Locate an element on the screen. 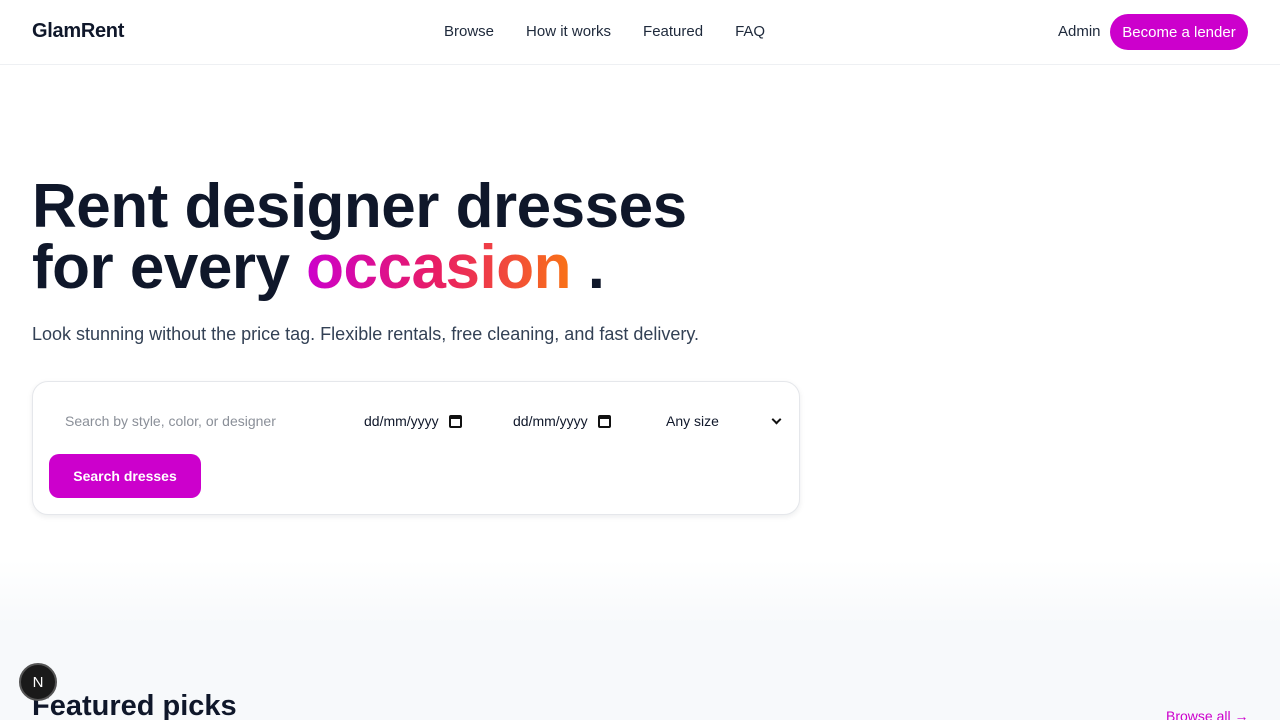 The width and height of the screenshot is (1280, 720). search-input is located at coordinates (194, 421).